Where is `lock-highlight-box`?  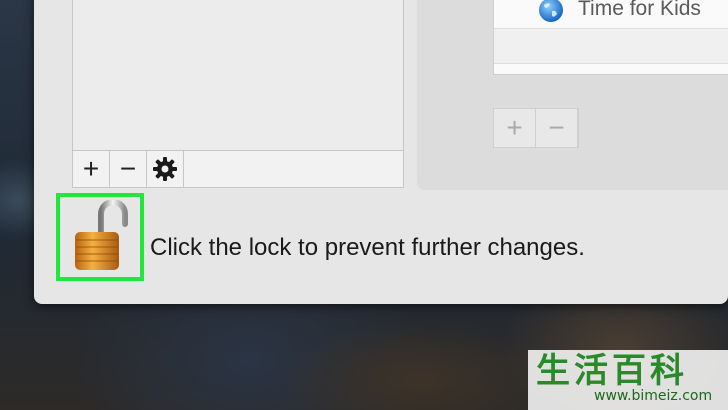
lock-highlight-box is located at coordinates (100, 237).